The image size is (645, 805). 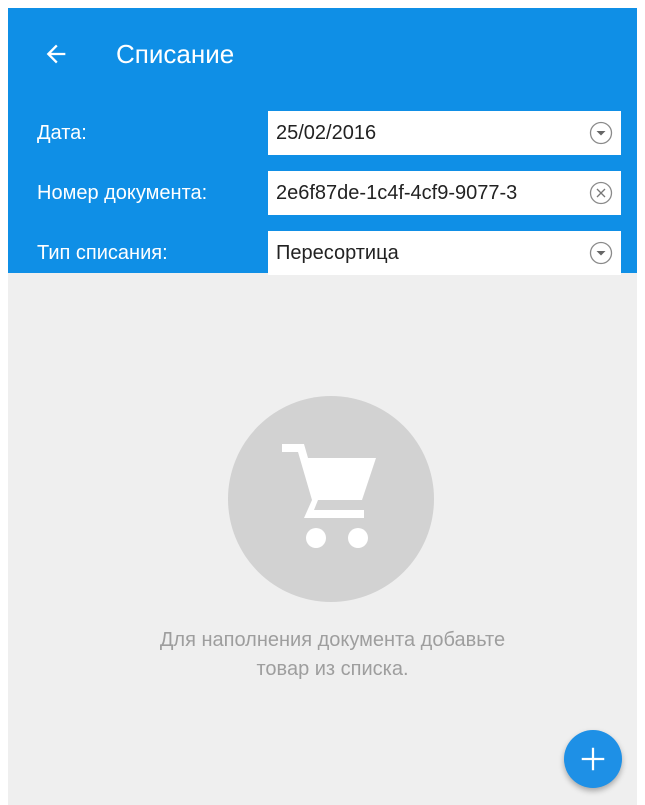 I want to click on date-row: Дата: 25/02/2016, so click(x=322, y=133).